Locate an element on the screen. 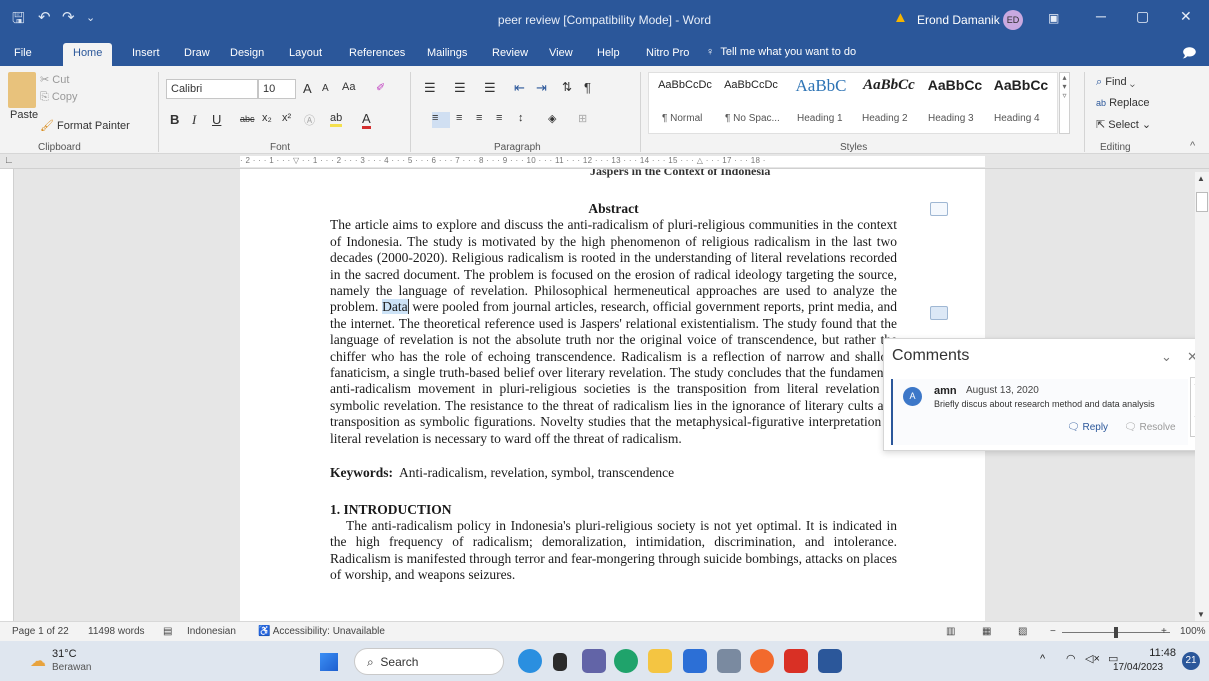 The width and height of the screenshot is (1209, 681). tab-layout: Layout is located at coordinates (305, 53).